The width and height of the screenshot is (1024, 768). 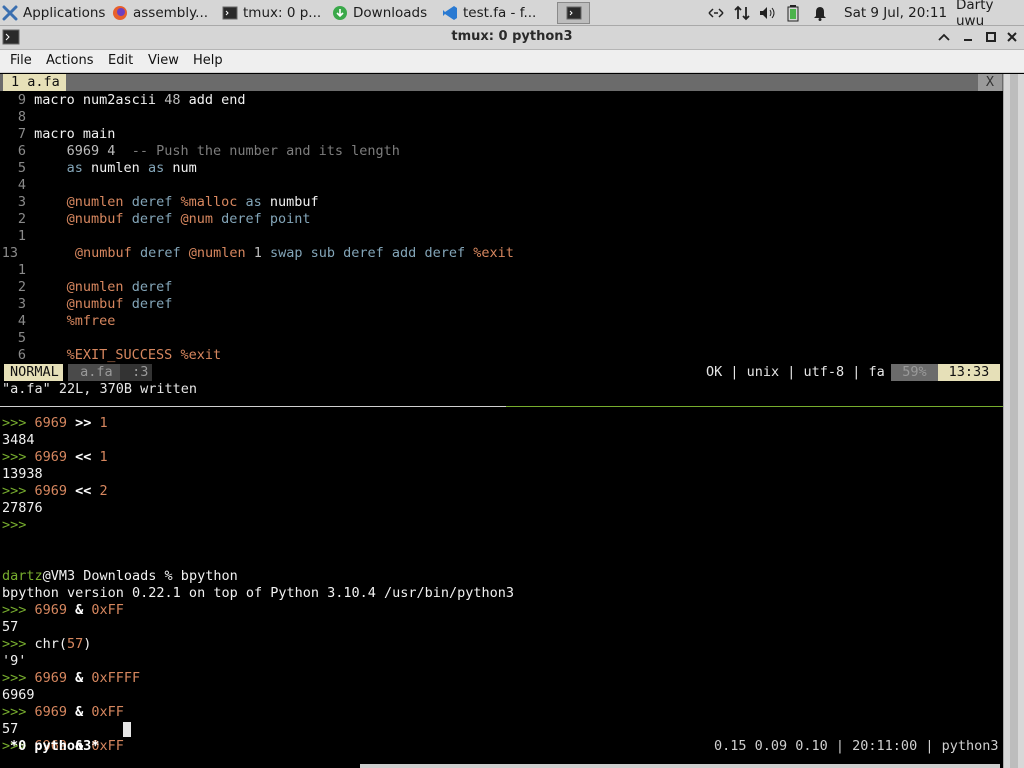 I want to click on code-token: add end, so click(x=217, y=100).